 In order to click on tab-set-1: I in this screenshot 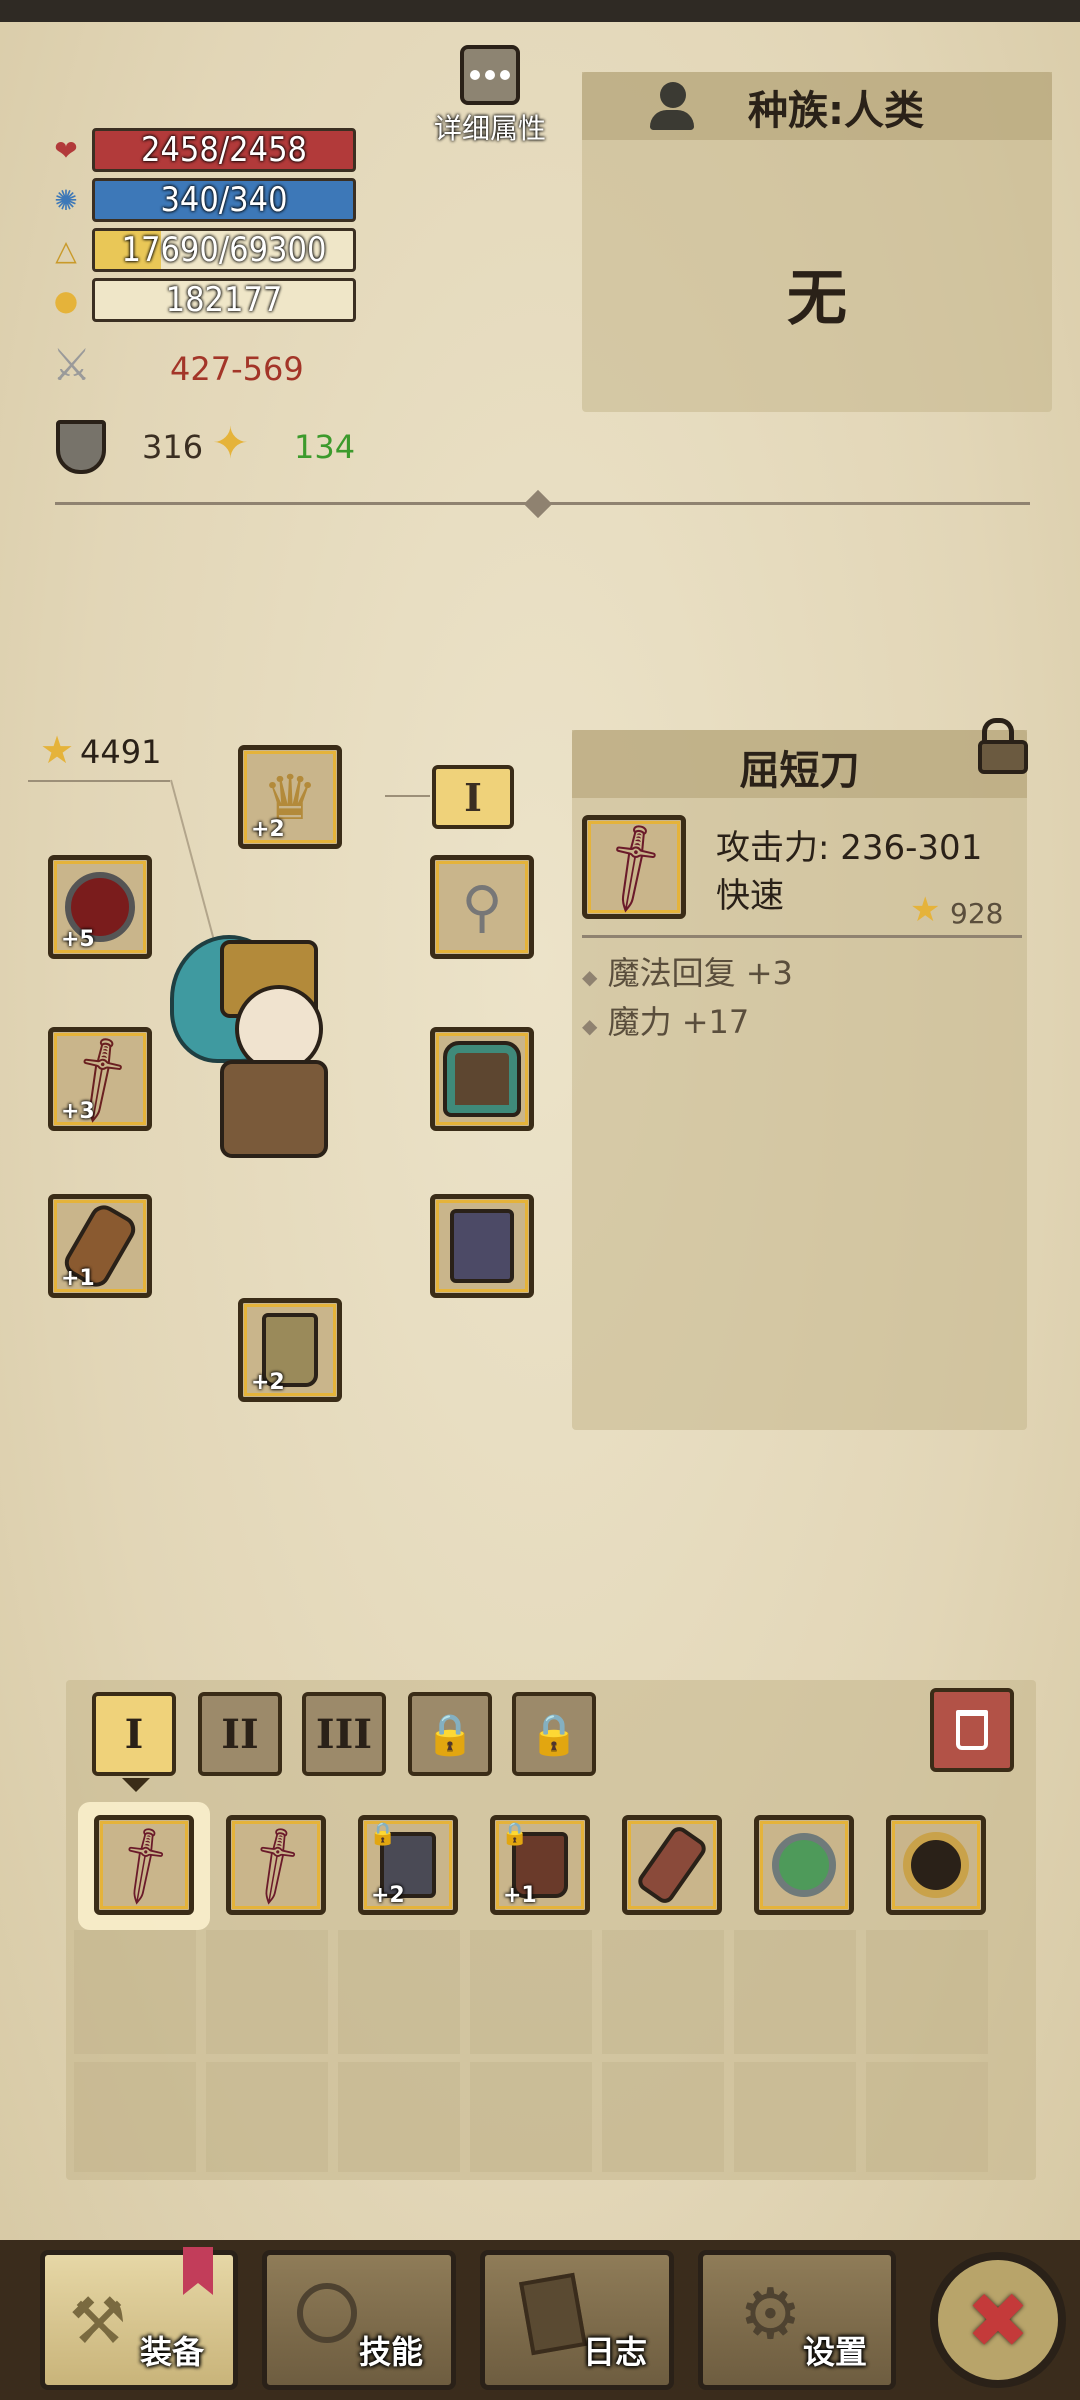, I will do `click(134, 1734)`.